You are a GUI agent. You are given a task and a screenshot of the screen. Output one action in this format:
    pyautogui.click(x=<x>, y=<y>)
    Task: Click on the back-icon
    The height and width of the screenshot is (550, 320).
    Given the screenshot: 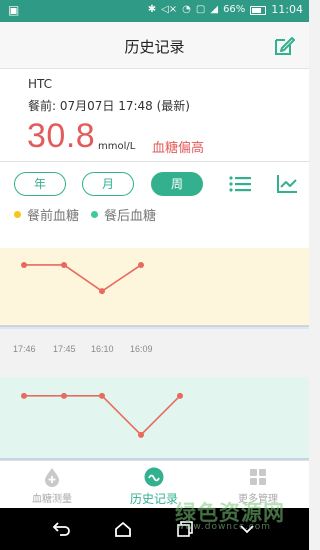 What is the action you would take?
    pyautogui.click(x=61, y=529)
    